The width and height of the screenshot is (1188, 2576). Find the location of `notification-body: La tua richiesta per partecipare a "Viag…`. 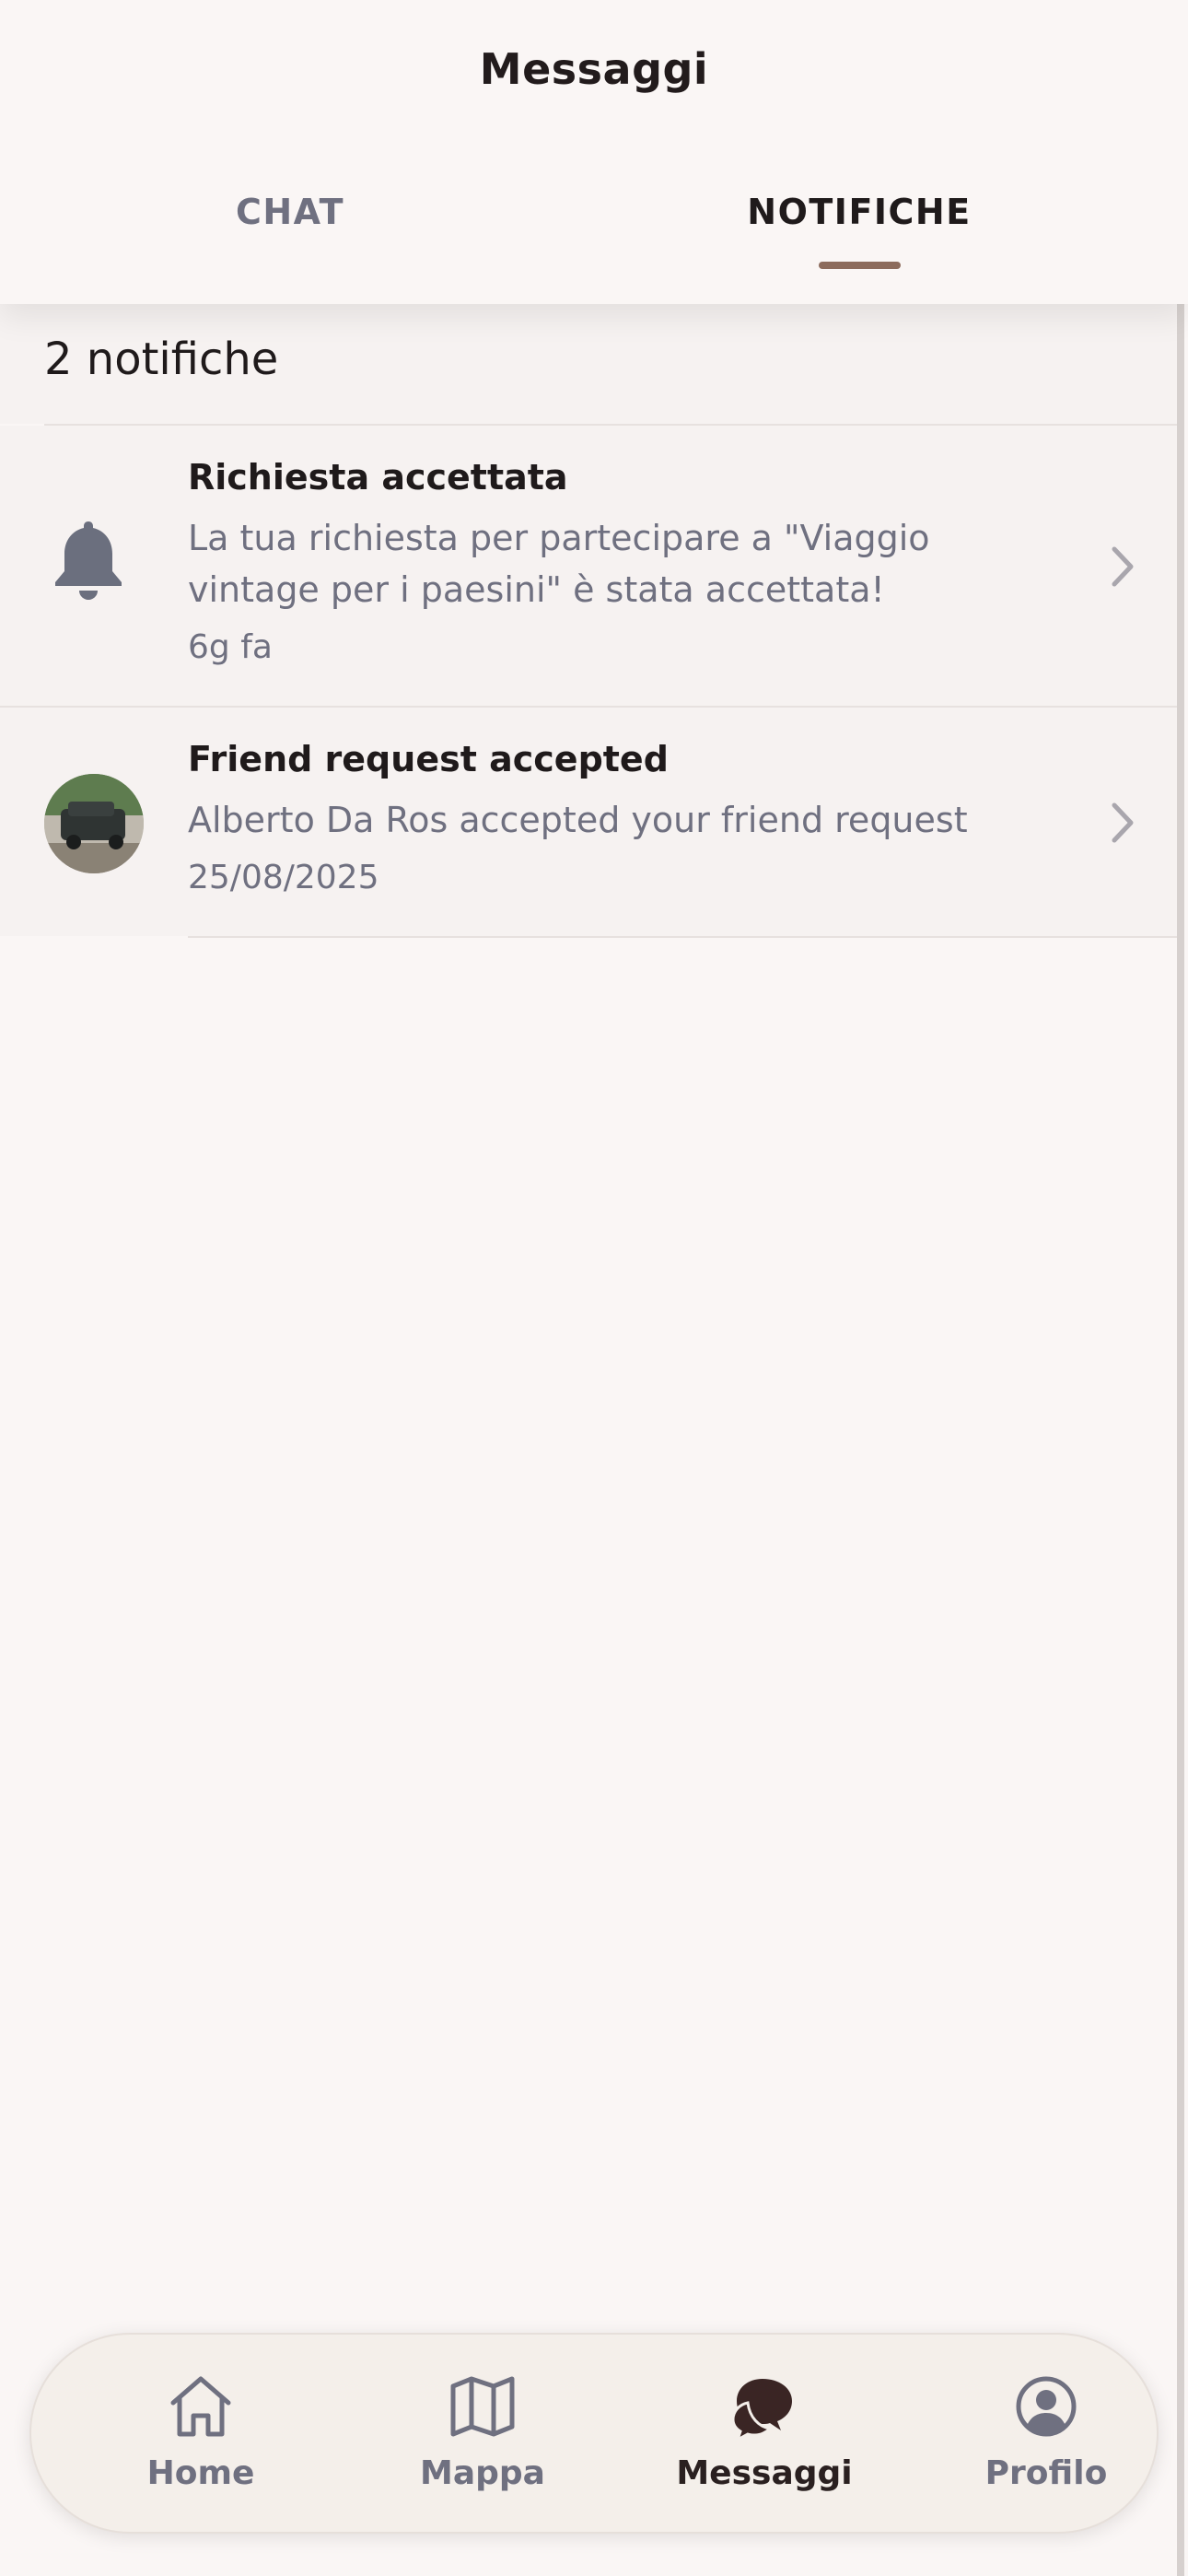

notification-body: La tua richiesta per partecipare a "Viag… is located at coordinates (559, 564).